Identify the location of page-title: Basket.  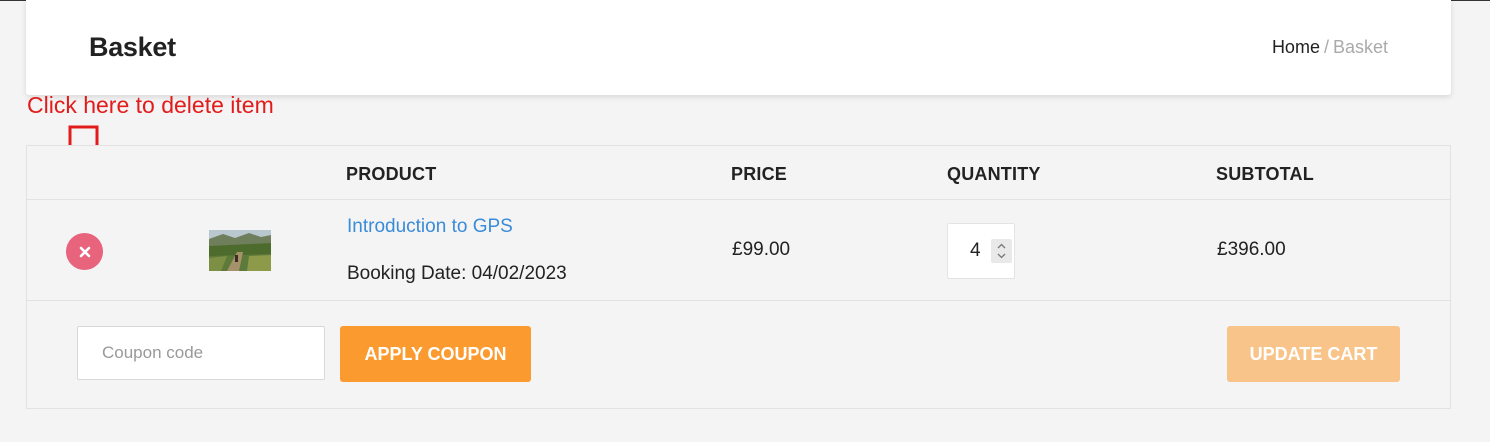
(132, 47).